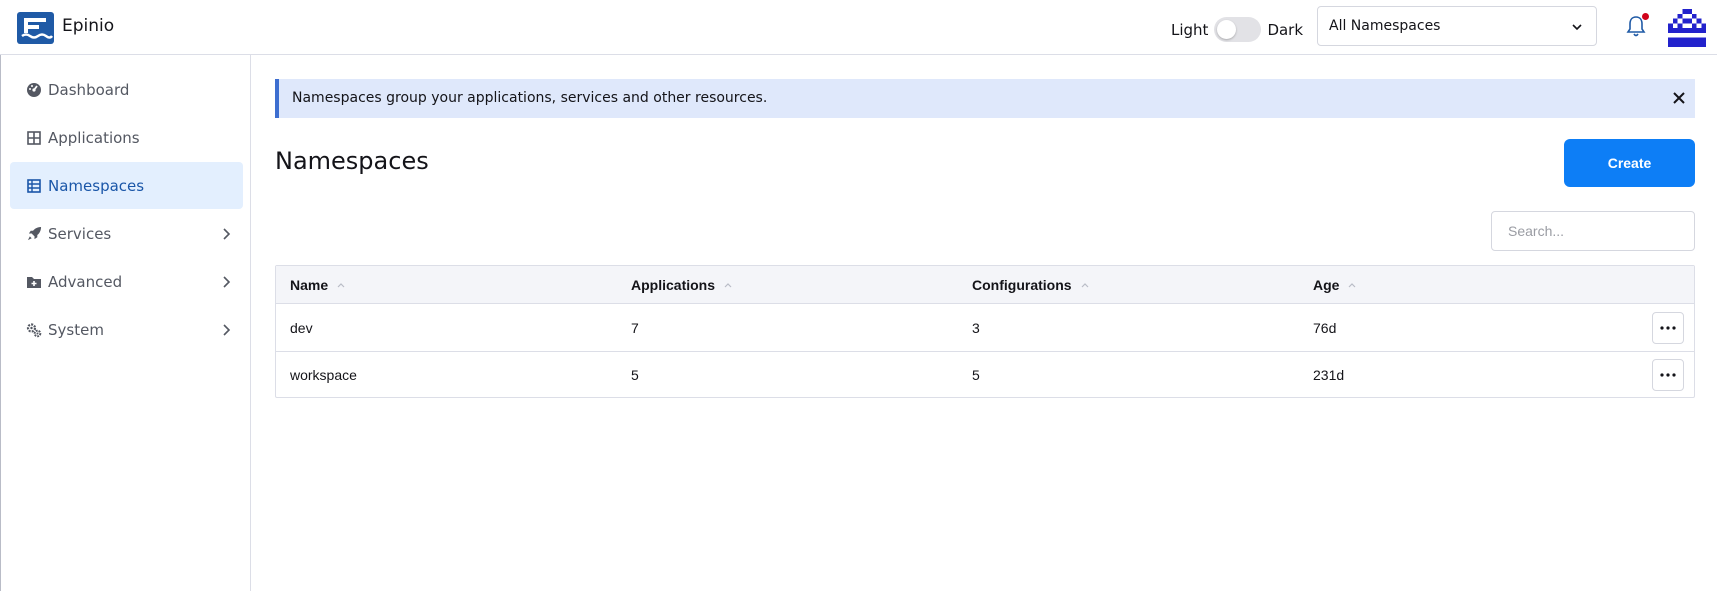 The image size is (1717, 591). Describe the element at coordinates (1325, 328) in the screenshot. I see `cell-age: 76d` at that location.